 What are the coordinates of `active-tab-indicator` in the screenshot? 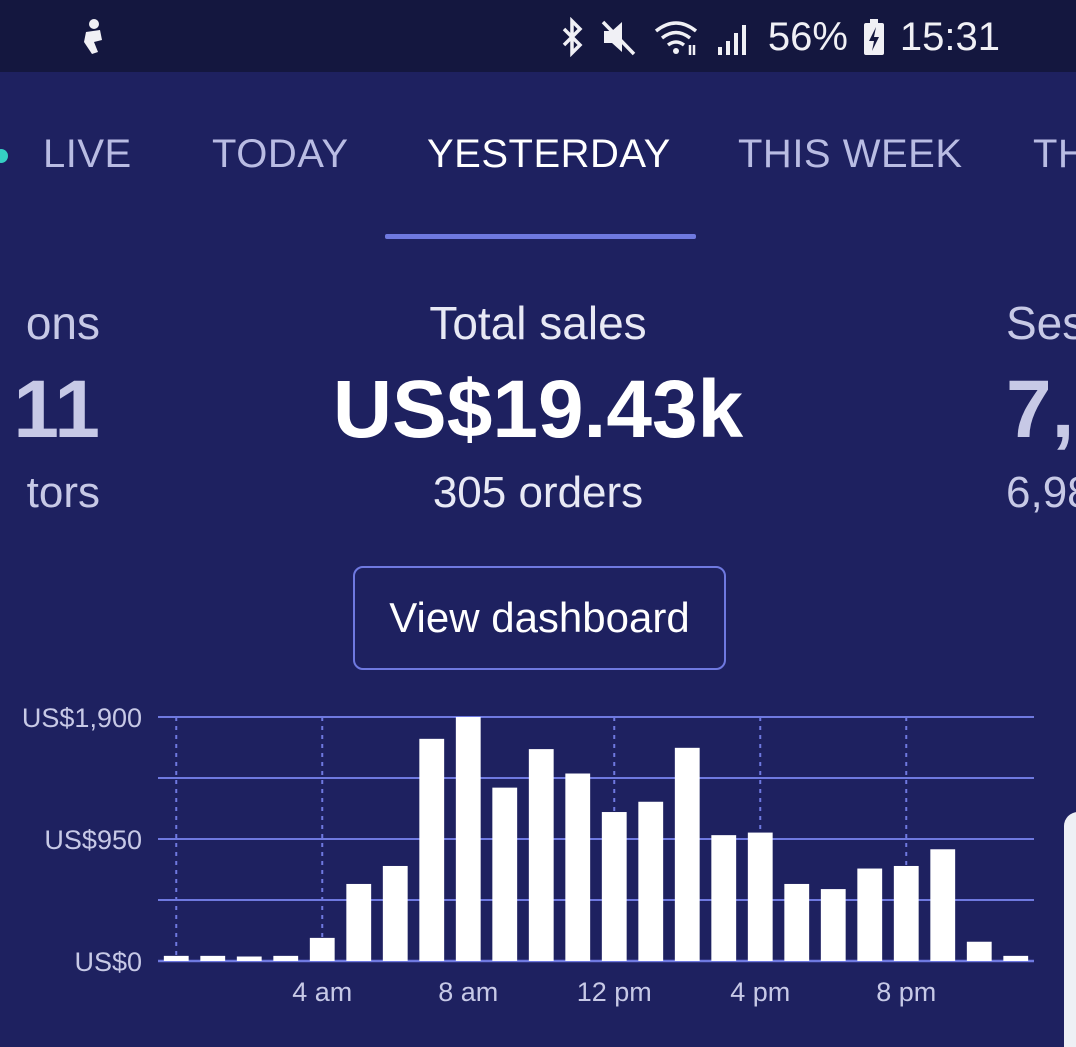 It's located at (540, 236).